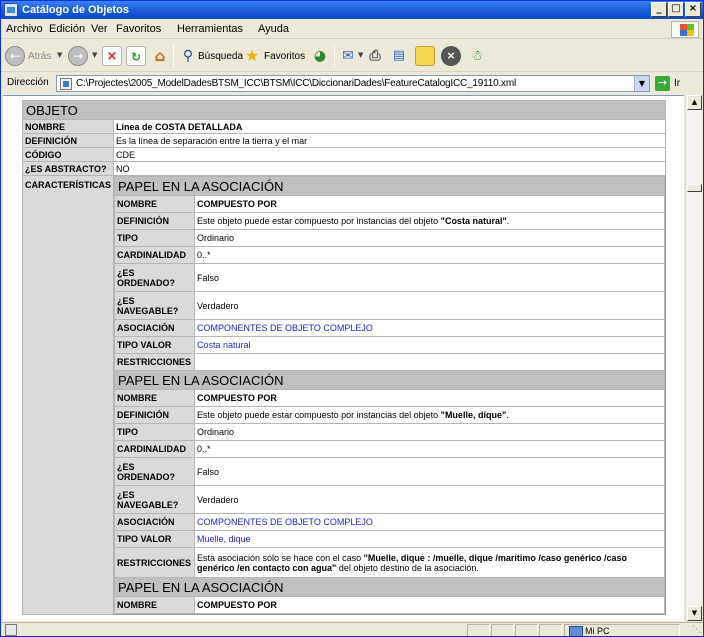 This screenshot has height=637, width=704. I want to click on page-status-icon, so click(11, 630).